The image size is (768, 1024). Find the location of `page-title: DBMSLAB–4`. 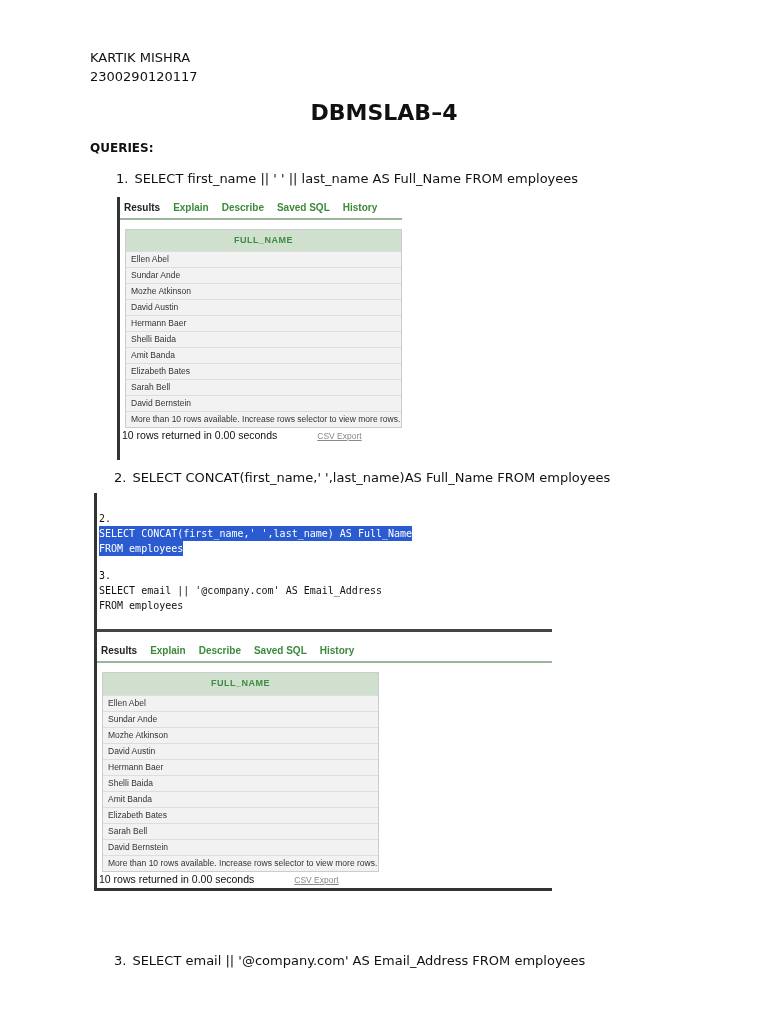

page-title: DBMSLAB–4 is located at coordinates (384, 113).